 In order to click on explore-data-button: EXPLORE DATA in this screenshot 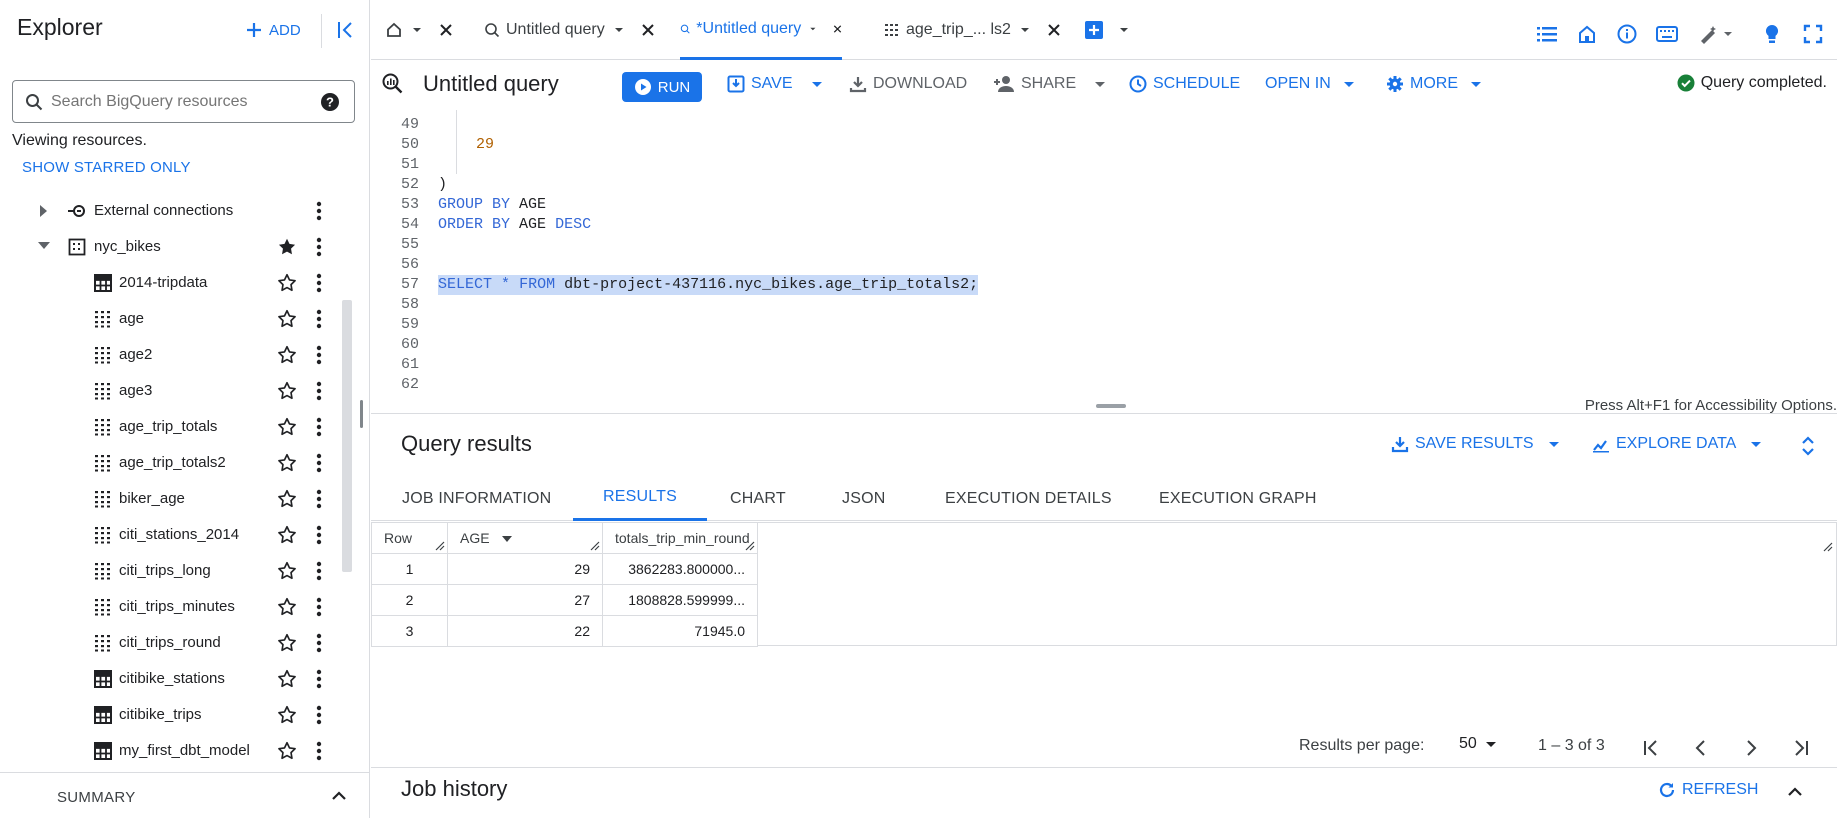, I will do `click(1677, 444)`.